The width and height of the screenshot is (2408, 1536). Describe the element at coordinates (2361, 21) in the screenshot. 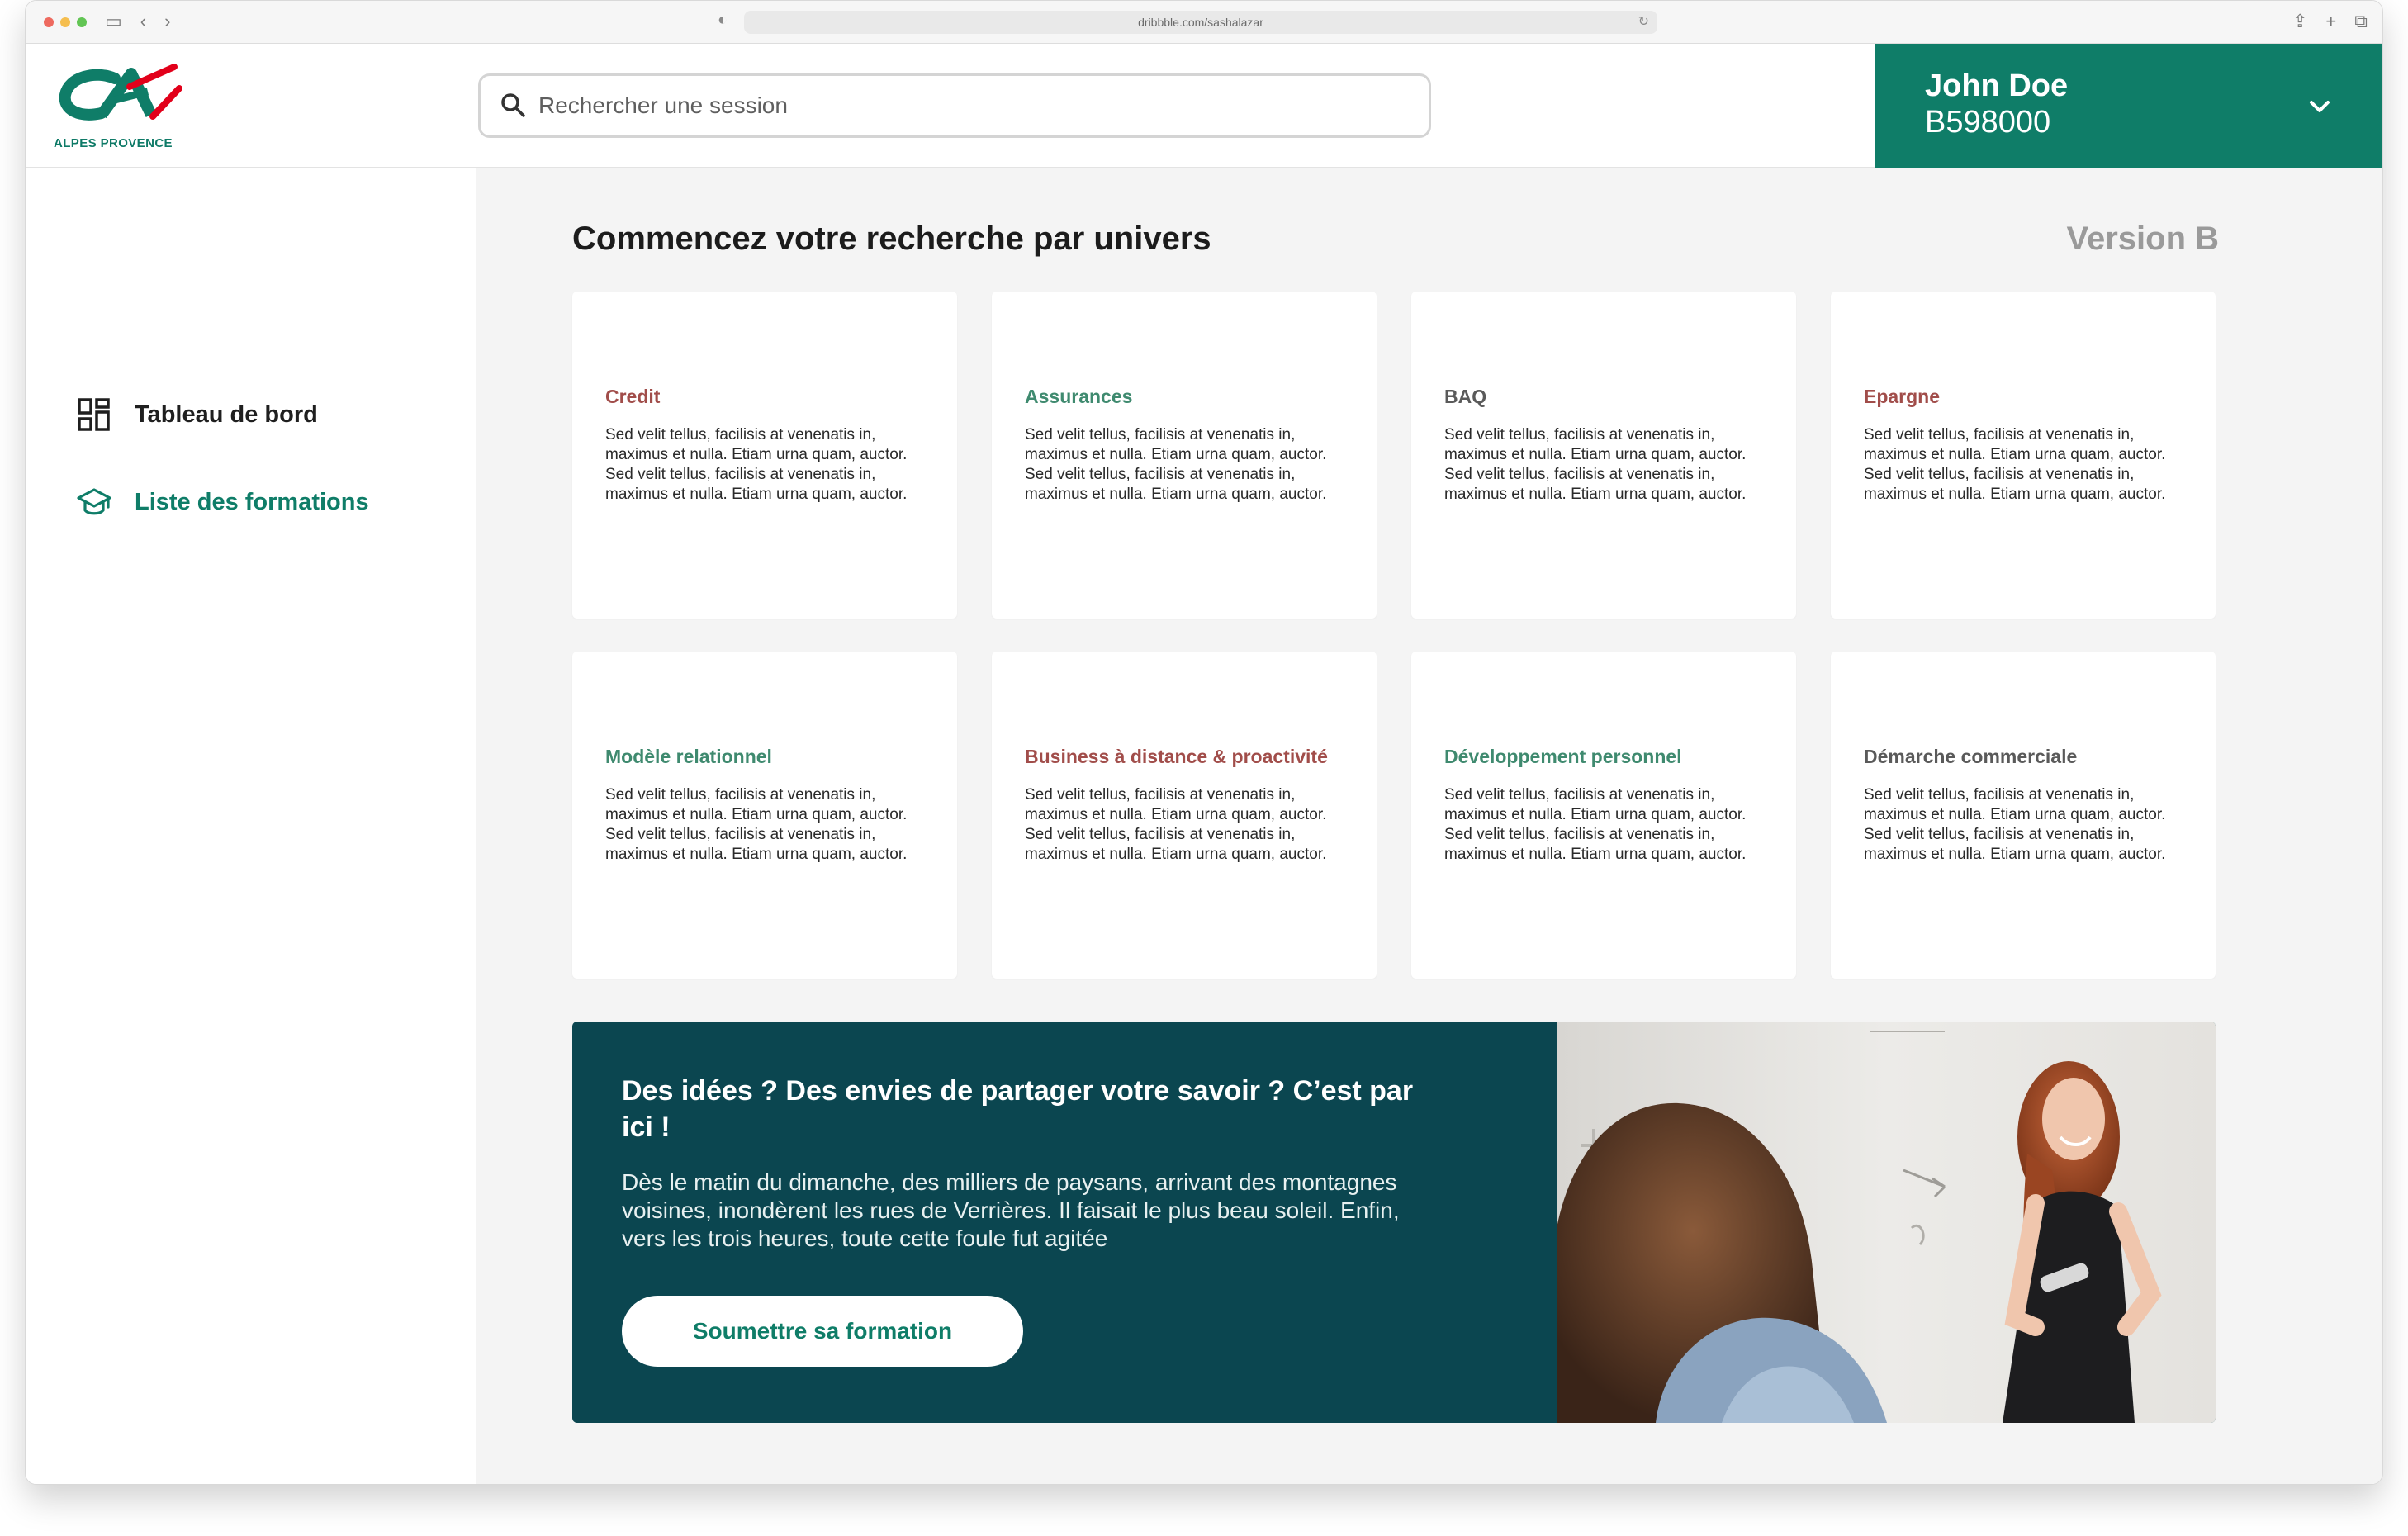

I see `tabs-overview-icon: ⧉` at that location.